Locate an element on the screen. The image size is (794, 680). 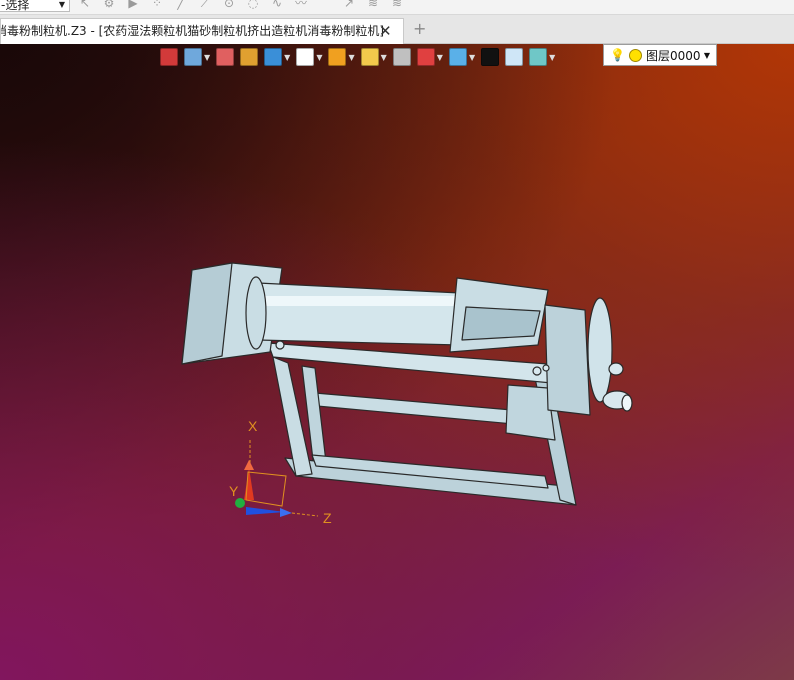
barrel-flange is located at coordinates (256, 313).